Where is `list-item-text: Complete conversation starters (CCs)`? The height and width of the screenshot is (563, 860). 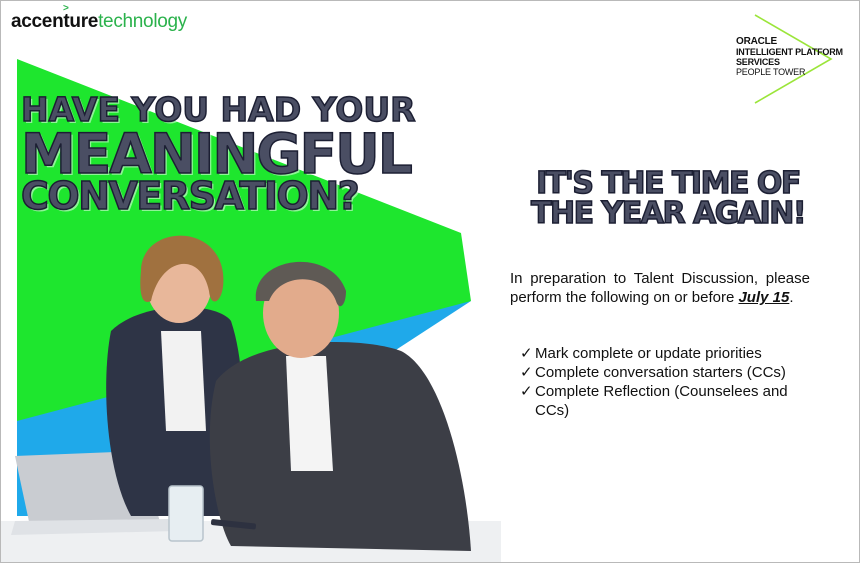 list-item-text: Complete conversation starters (CCs) is located at coordinates (660, 372).